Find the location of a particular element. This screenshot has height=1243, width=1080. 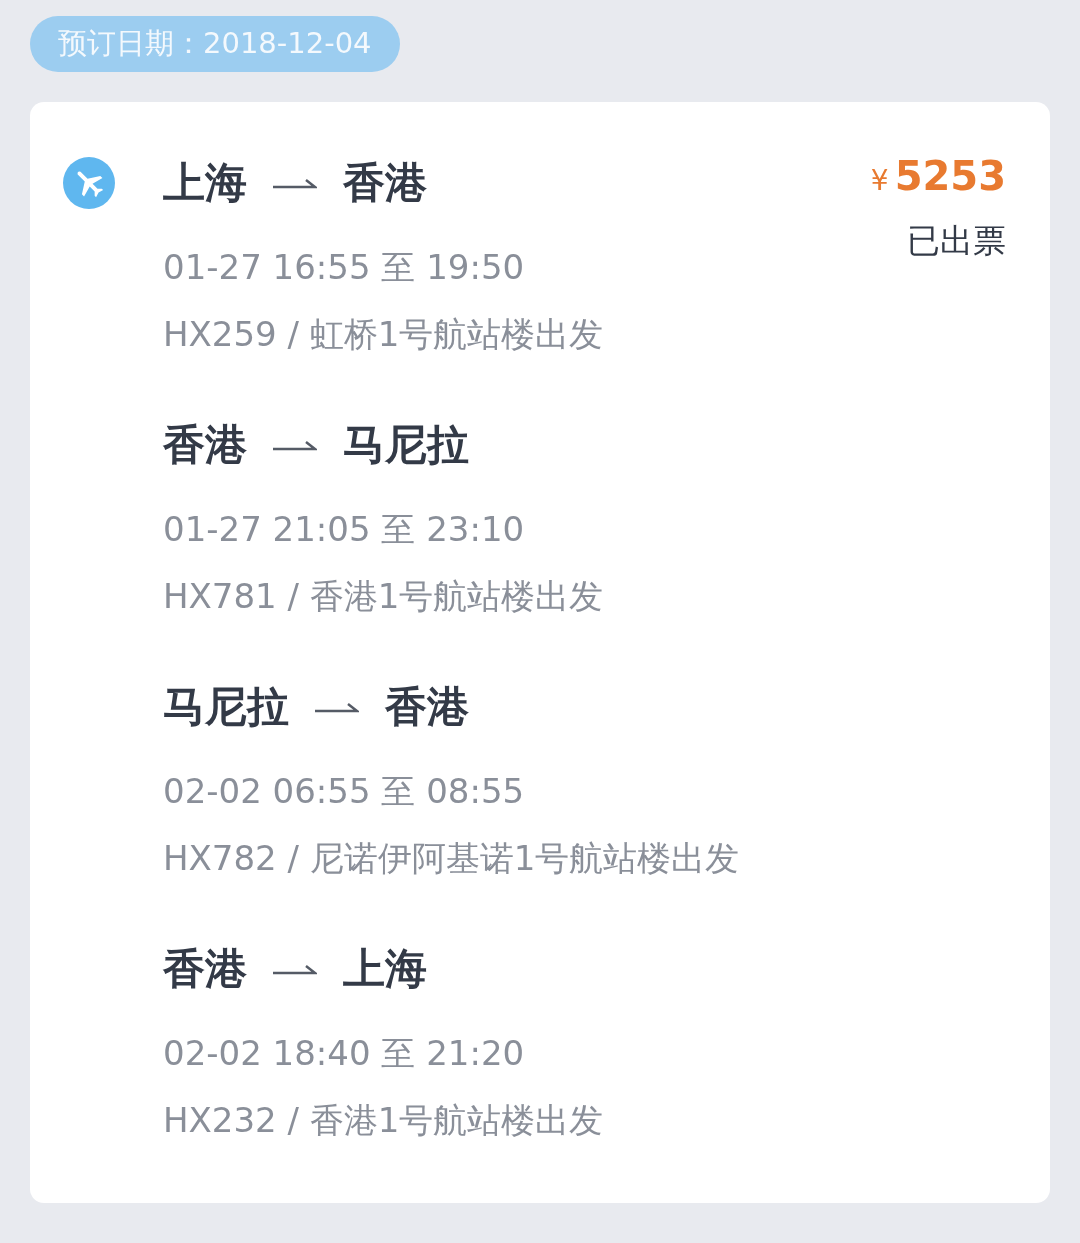

flight-time: 01-27 21:05 至 23:10 is located at coordinates (344, 529).